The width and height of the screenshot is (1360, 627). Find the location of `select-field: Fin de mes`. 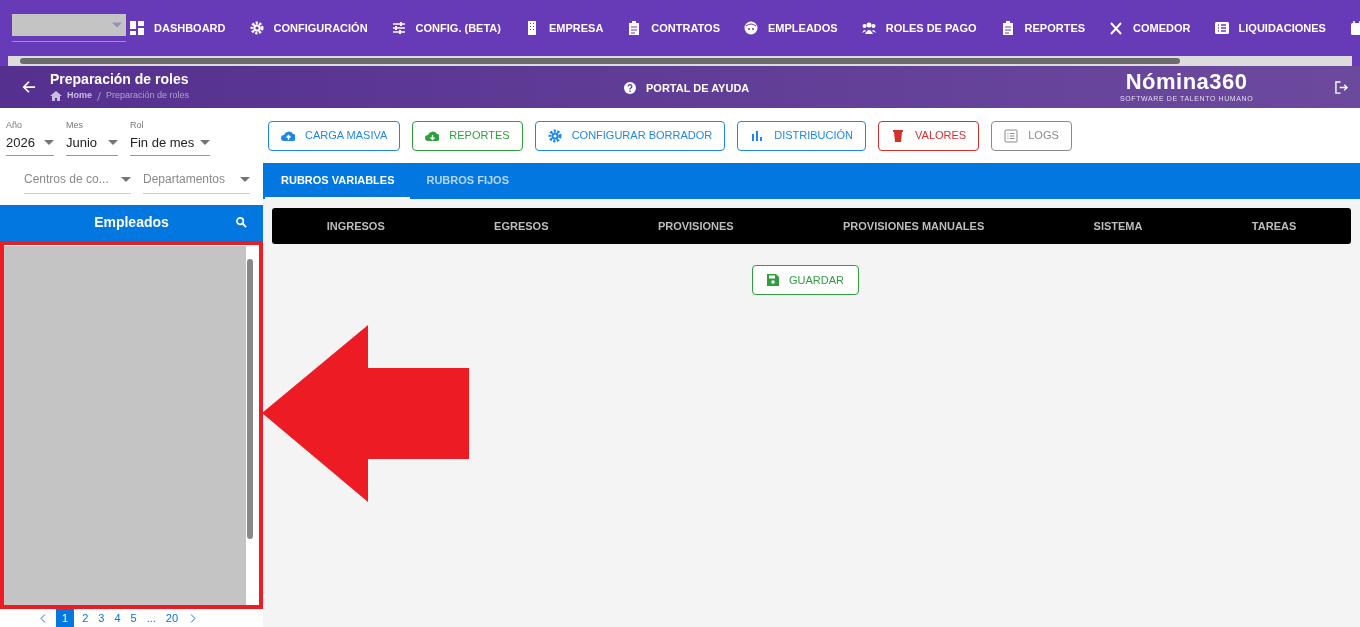

select-field: Fin de mes is located at coordinates (170, 143).